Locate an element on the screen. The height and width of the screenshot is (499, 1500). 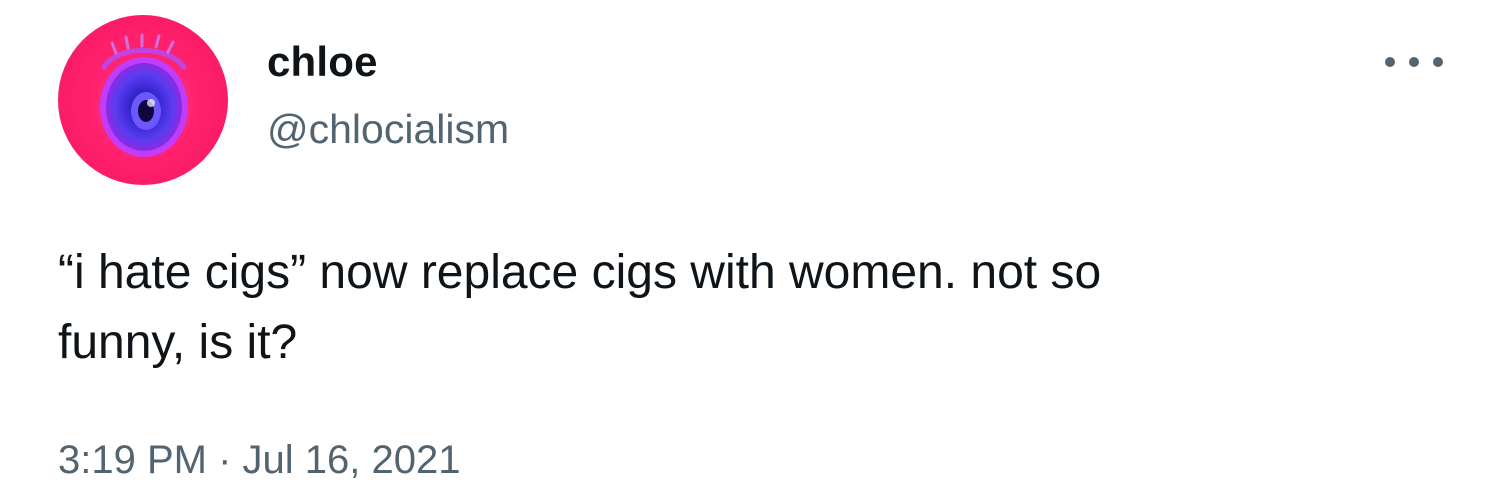
user-handle: @chlocialism is located at coordinates (388, 129).